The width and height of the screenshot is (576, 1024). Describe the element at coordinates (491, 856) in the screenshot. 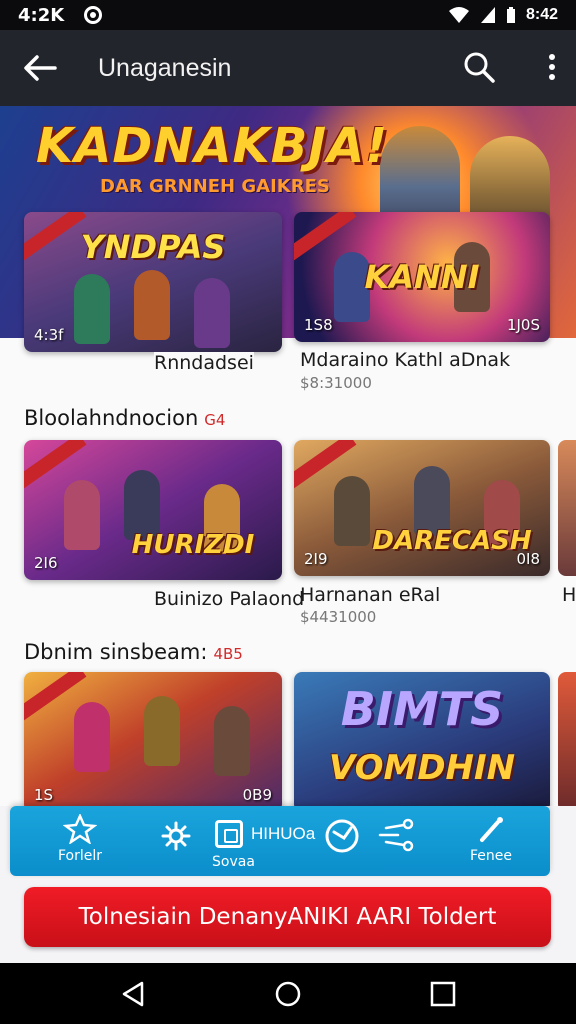

I see `tab-label: Fenee` at that location.